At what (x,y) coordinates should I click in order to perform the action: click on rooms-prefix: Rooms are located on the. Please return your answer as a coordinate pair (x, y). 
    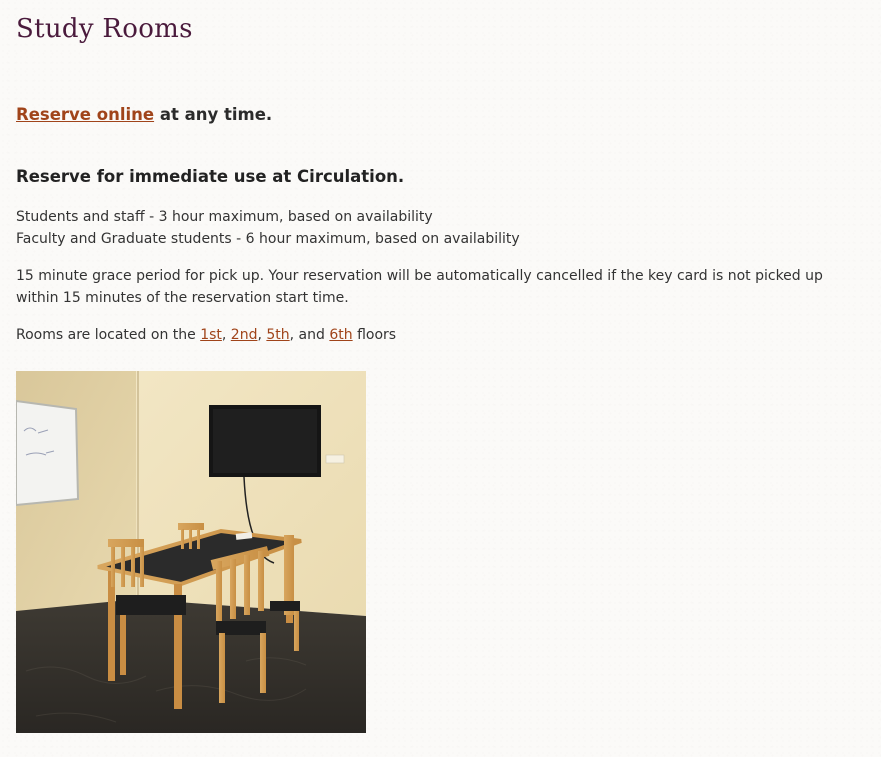
    Looking at the image, I should click on (108, 335).